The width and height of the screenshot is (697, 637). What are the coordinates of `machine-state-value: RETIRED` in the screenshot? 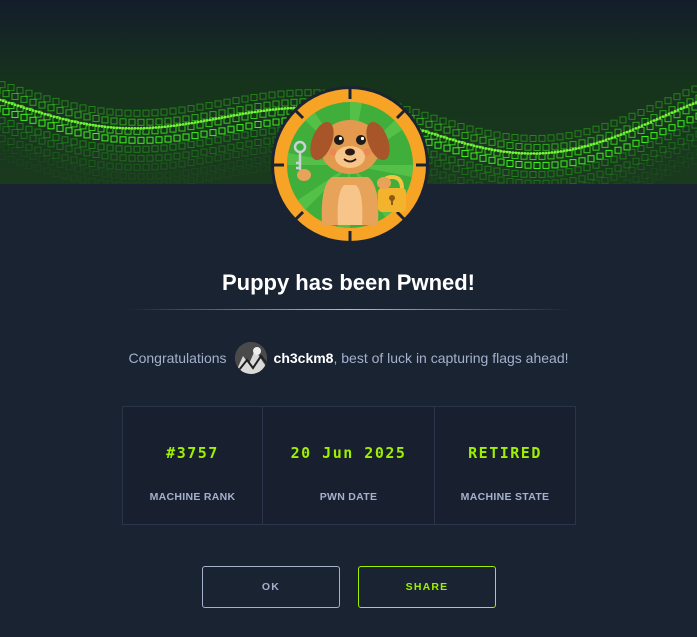 It's located at (505, 453).